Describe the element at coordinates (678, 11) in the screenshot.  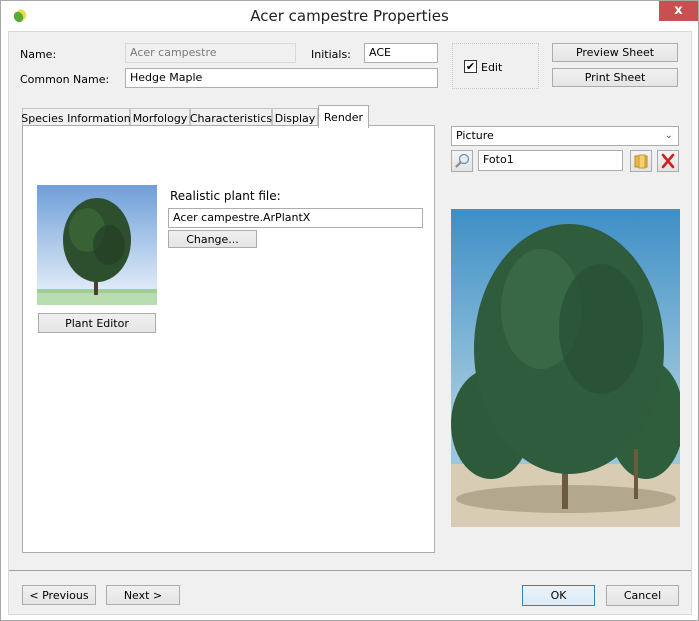
I see `close-button: x` at that location.